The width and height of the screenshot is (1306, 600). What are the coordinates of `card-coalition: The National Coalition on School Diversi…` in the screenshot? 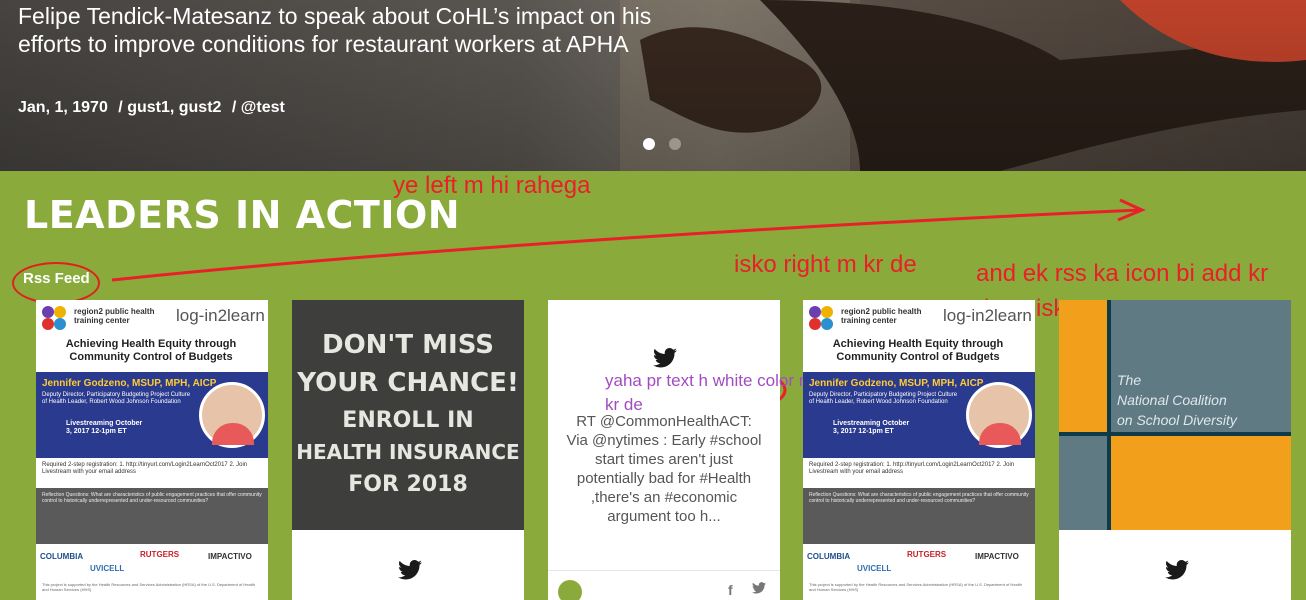 It's located at (1175, 450).